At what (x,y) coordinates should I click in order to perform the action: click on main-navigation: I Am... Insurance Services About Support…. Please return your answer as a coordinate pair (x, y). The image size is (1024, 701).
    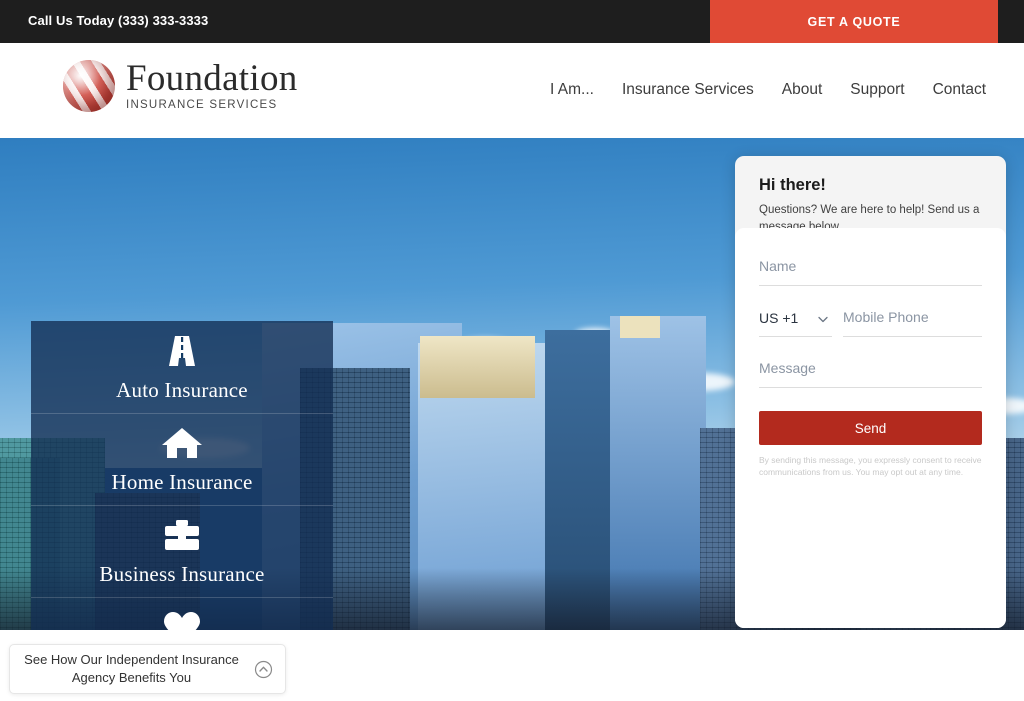
    Looking at the image, I should click on (768, 90).